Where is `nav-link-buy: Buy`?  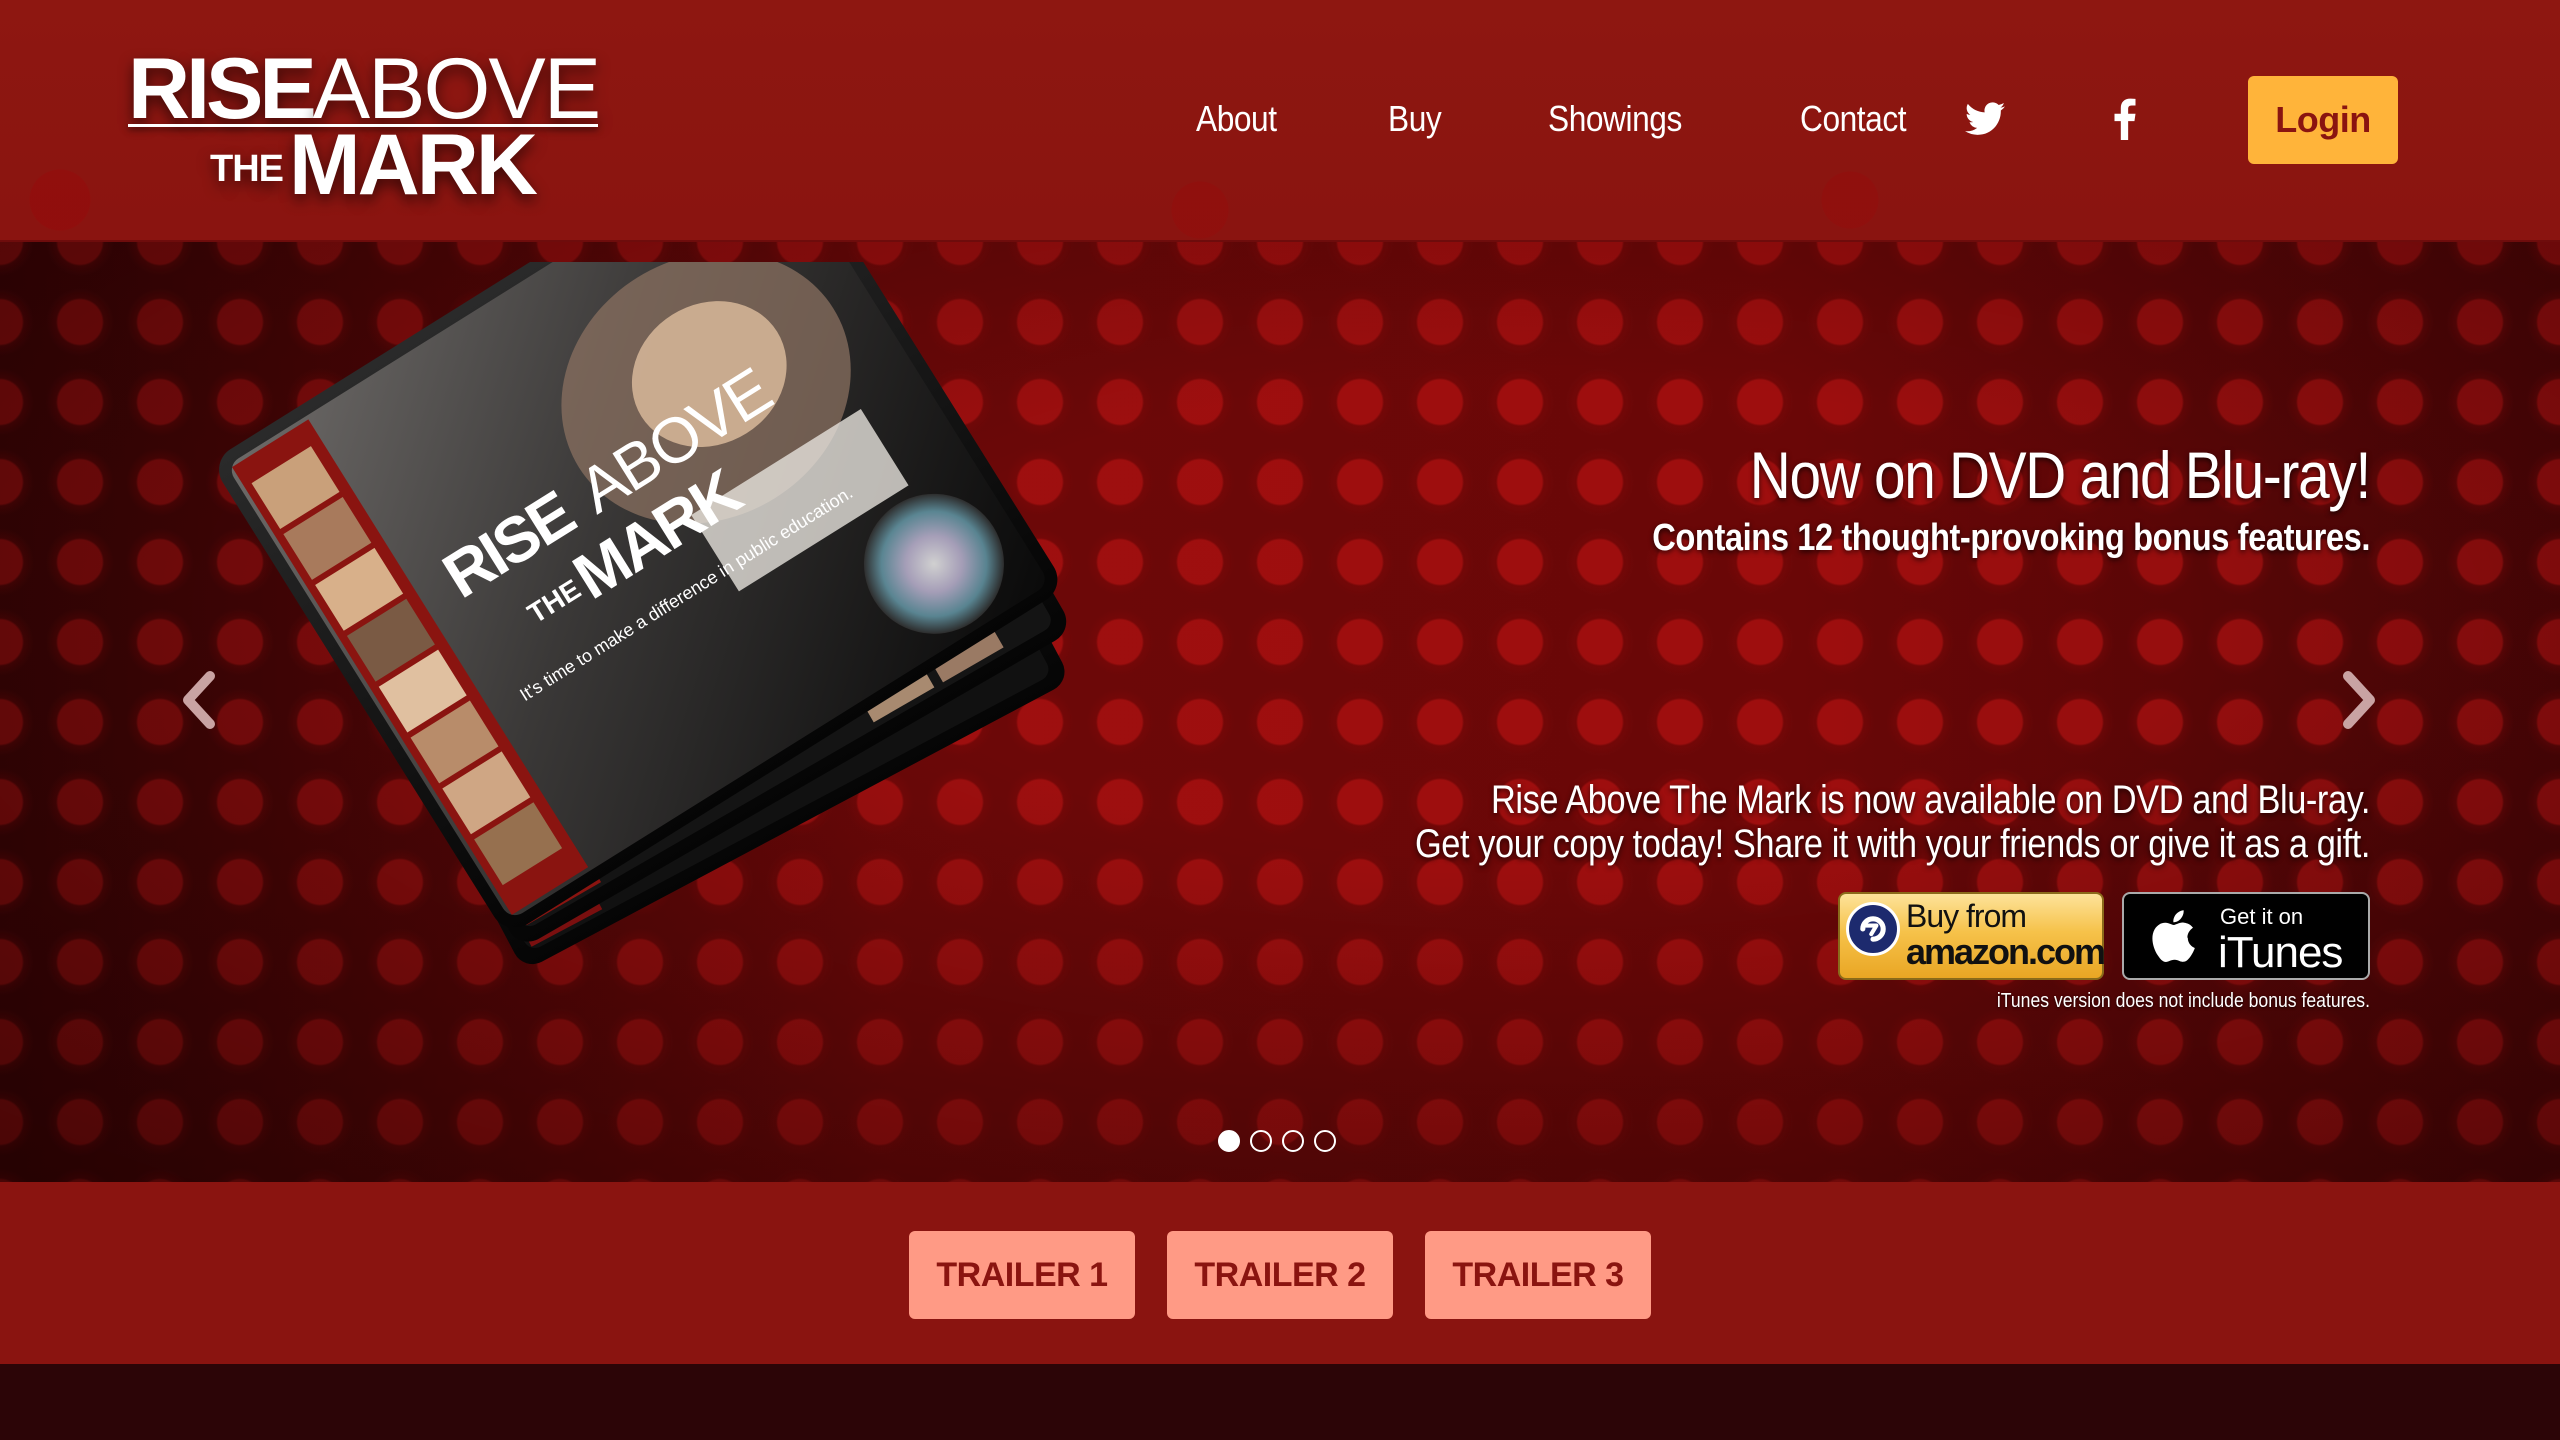
nav-link-buy: Buy is located at coordinates (1415, 119).